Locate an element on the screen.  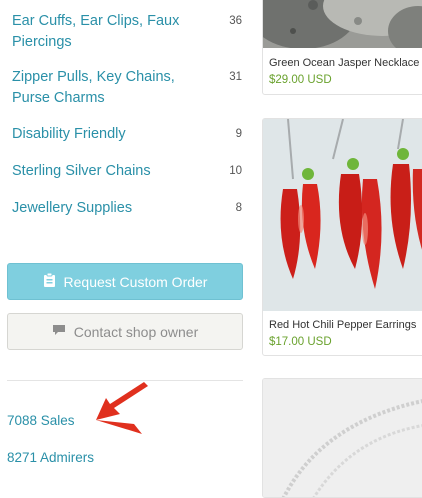
category-ear-cuffs: Ear Cuffs, Ear Clips, Faux Piercings 36 is located at coordinates (127, 32).